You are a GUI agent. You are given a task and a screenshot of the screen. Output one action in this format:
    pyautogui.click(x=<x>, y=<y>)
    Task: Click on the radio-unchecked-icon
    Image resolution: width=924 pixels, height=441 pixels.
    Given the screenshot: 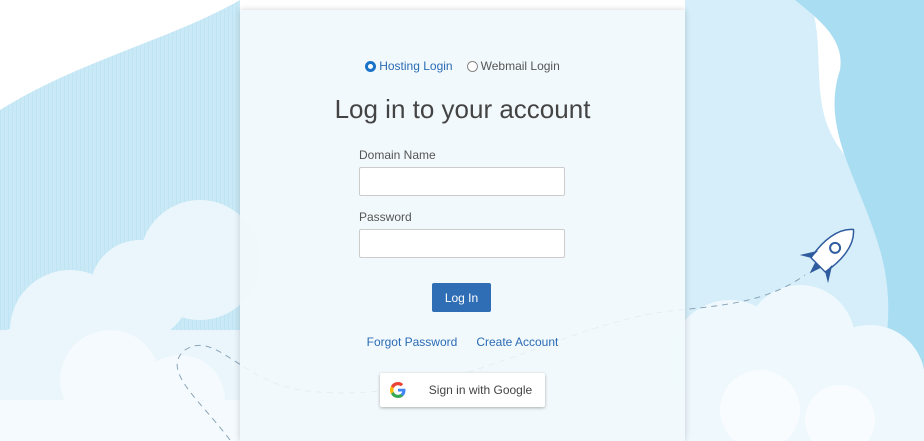 What is the action you would take?
    pyautogui.click(x=472, y=66)
    